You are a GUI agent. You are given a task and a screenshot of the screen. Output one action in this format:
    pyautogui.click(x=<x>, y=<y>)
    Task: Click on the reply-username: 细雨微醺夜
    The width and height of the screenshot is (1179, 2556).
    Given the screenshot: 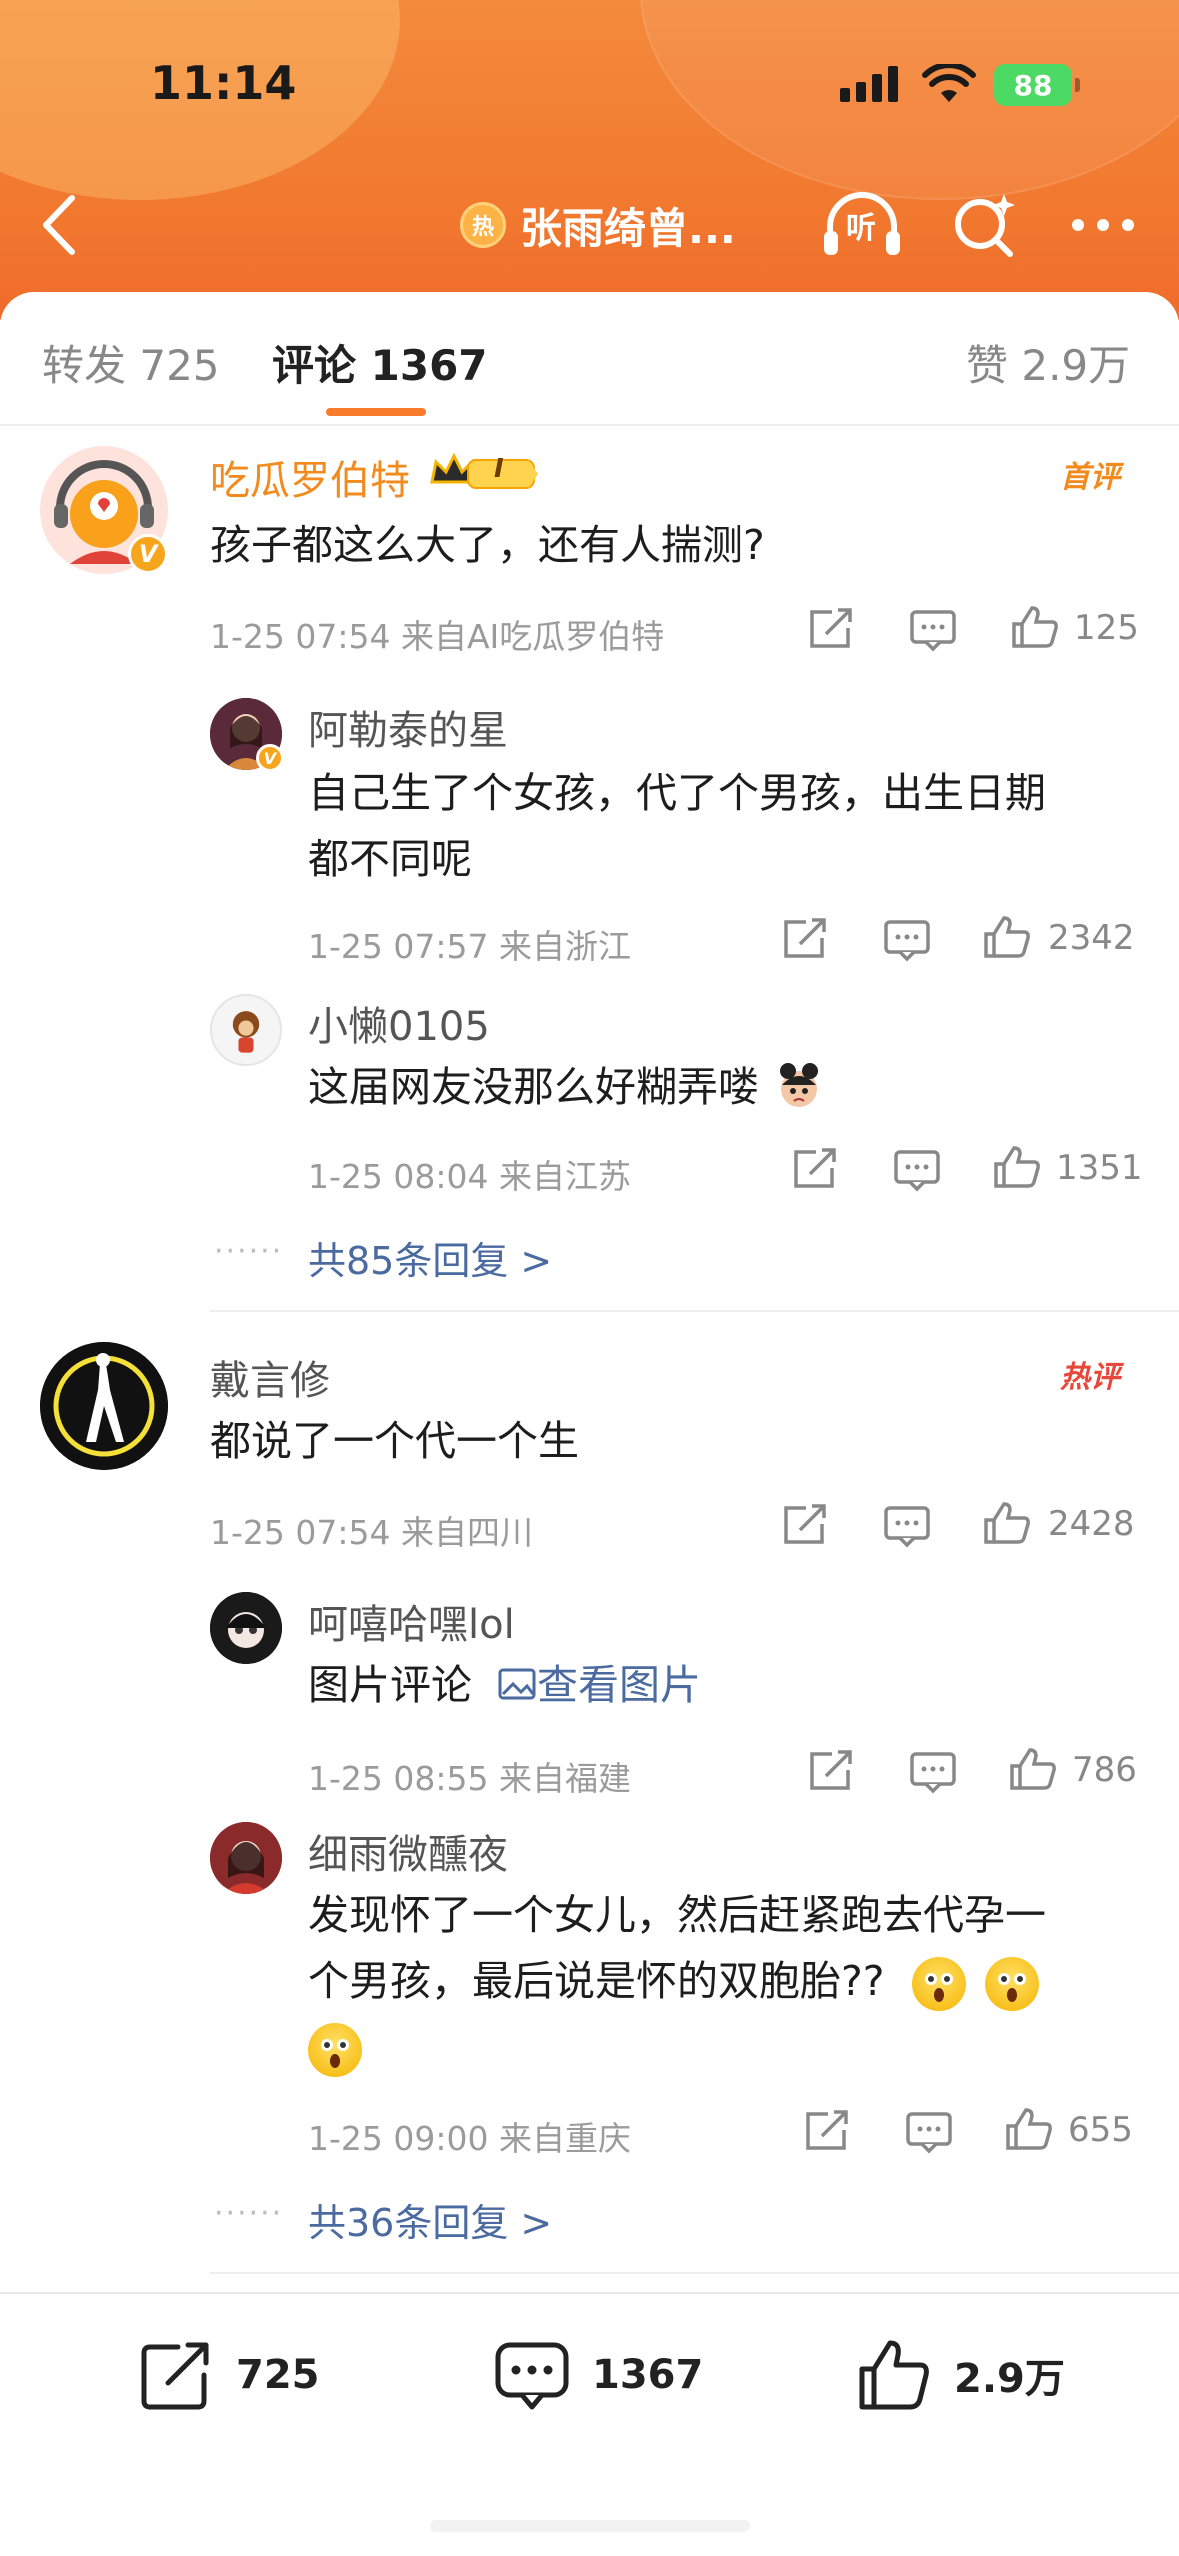 What is the action you would take?
    pyautogui.click(x=408, y=1851)
    